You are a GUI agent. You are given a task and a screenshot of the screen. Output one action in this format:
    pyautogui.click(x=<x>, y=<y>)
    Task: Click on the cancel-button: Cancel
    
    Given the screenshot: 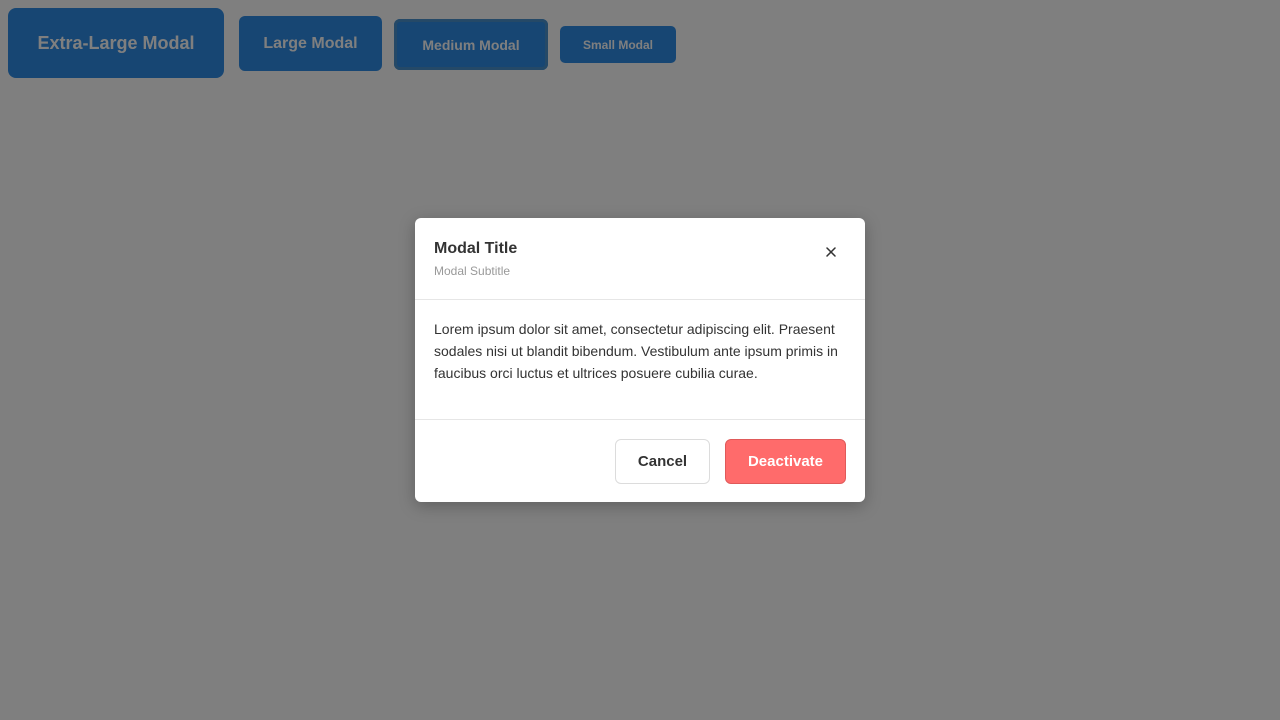 What is the action you would take?
    pyautogui.click(x=662, y=461)
    